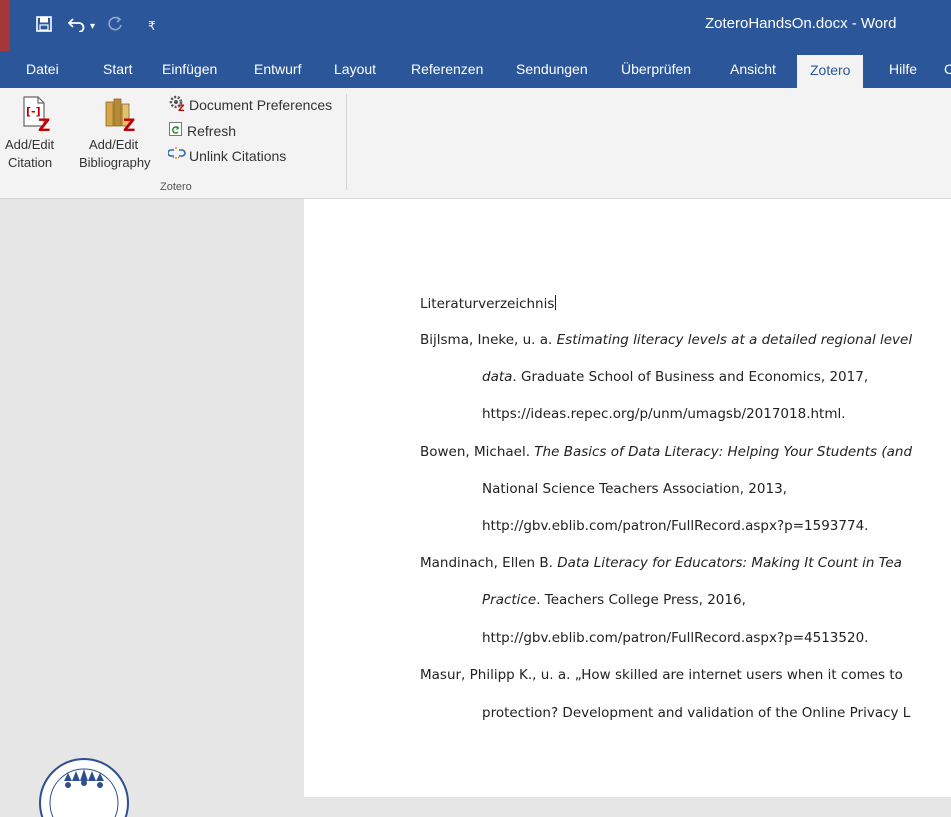  Describe the element at coordinates (212, 130) in the screenshot. I see `refresh-label: Refresh` at that location.